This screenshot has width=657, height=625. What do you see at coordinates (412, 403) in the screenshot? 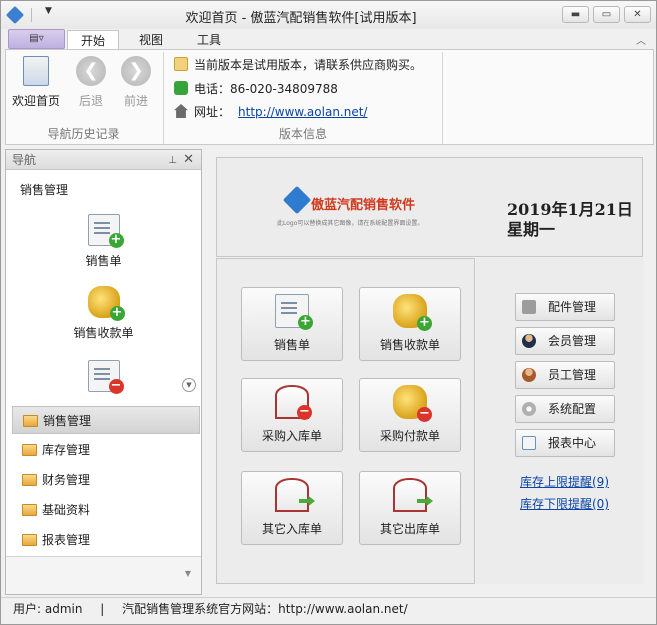
I see `purchase-payment-icon: −` at bounding box center [412, 403].